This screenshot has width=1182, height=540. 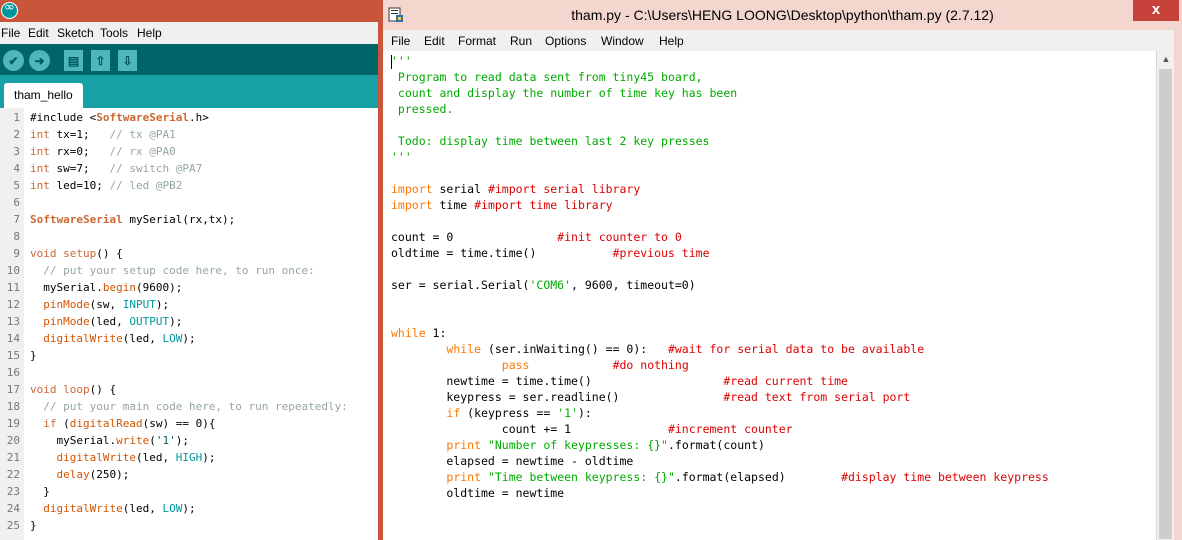 I want to click on code-token: digitalWrite, so click(x=96, y=457).